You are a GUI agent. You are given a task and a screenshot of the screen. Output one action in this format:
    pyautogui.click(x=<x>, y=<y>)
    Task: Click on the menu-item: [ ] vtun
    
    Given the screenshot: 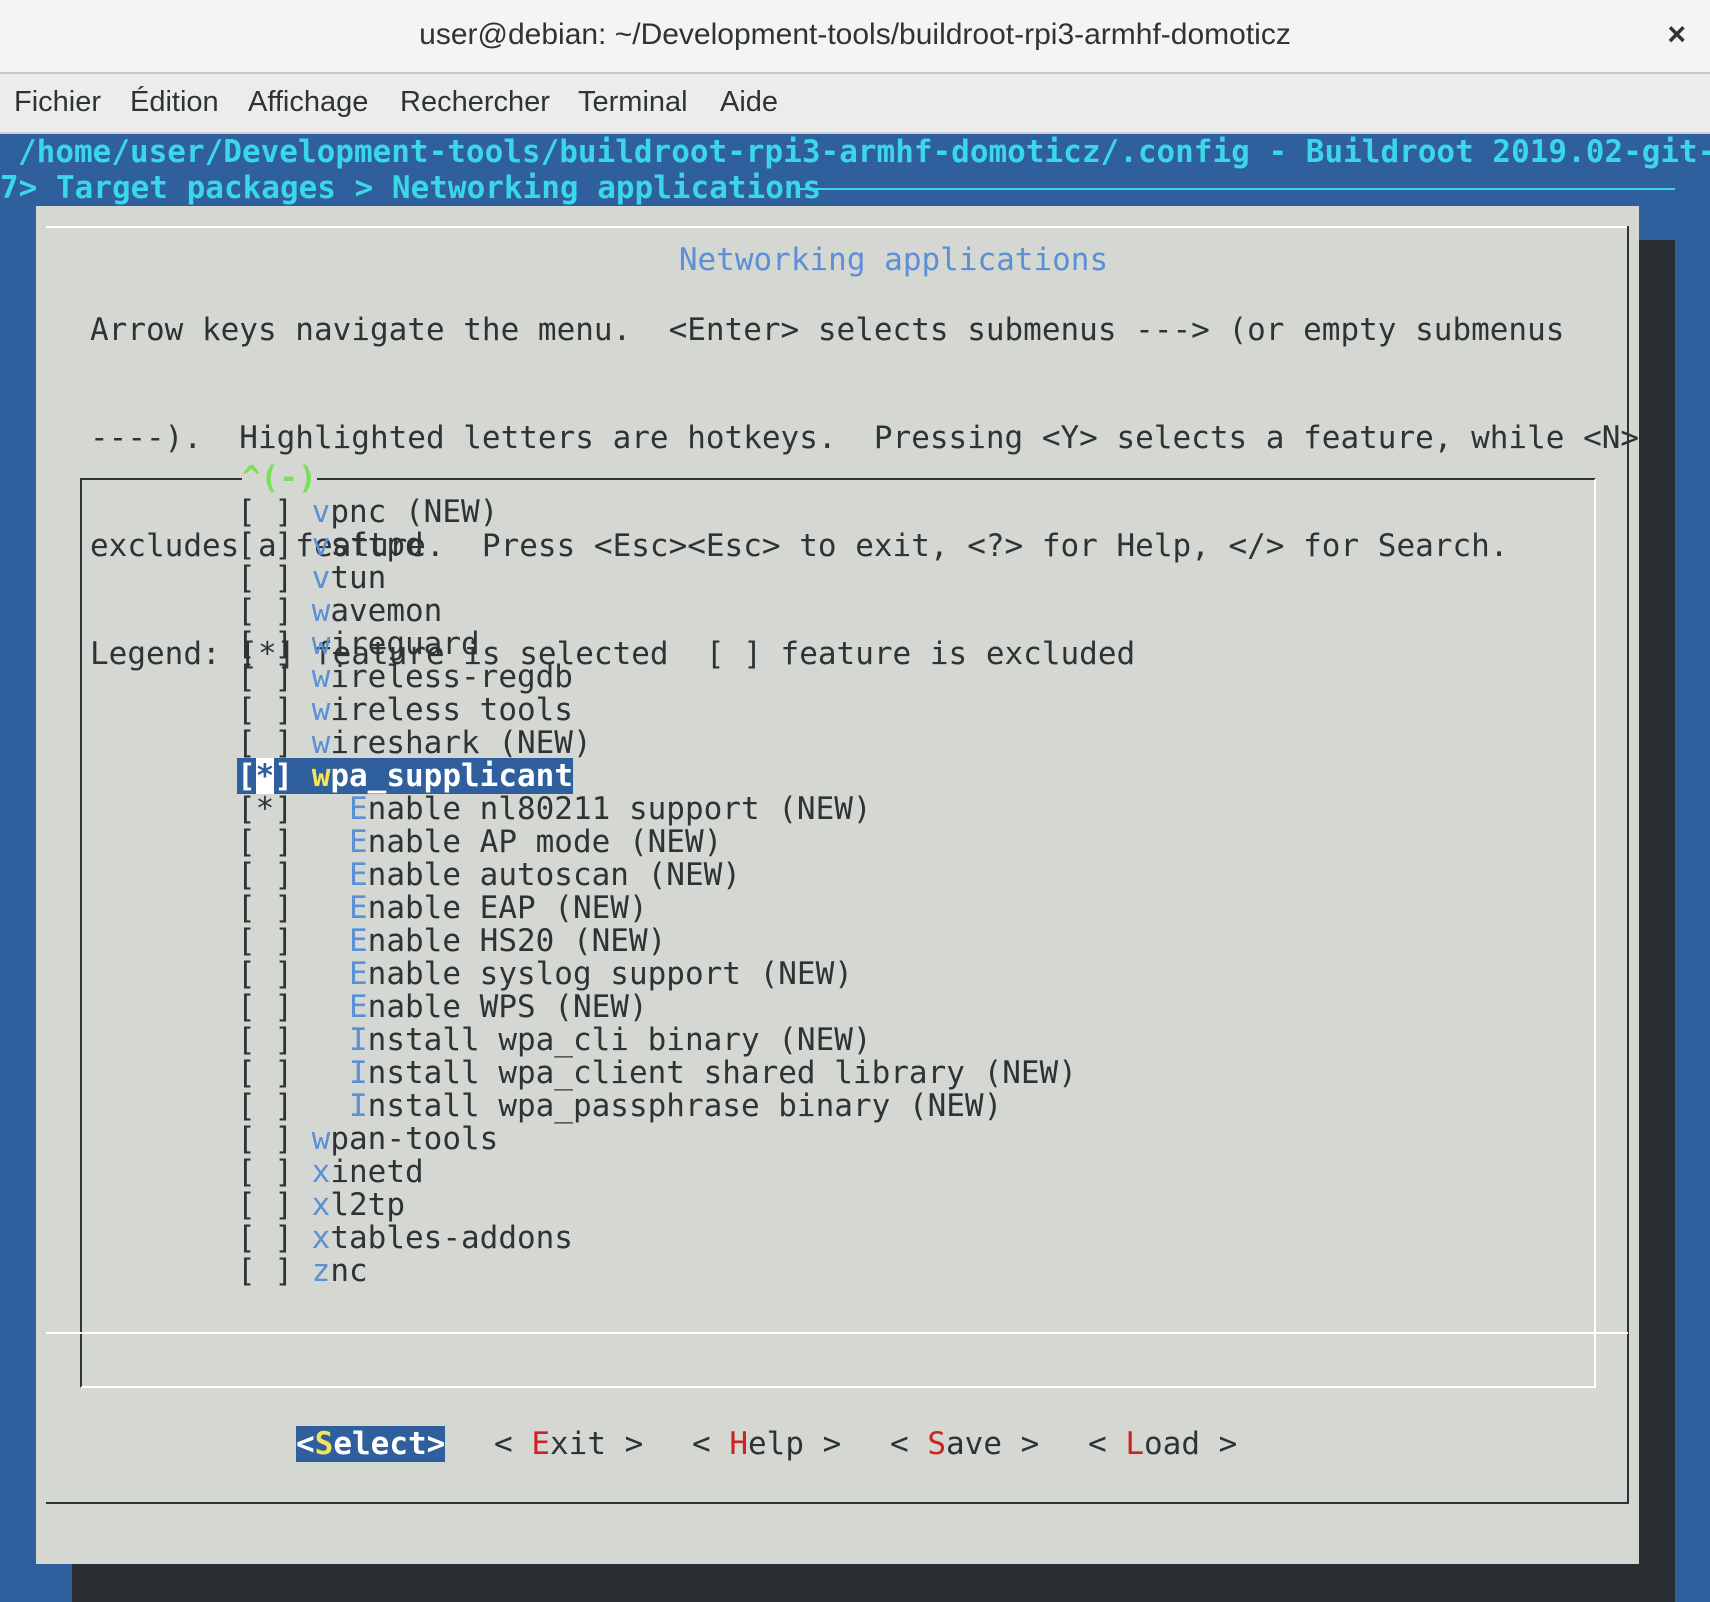 What is the action you would take?
    pyautogui.click(x=311, y=578)
    